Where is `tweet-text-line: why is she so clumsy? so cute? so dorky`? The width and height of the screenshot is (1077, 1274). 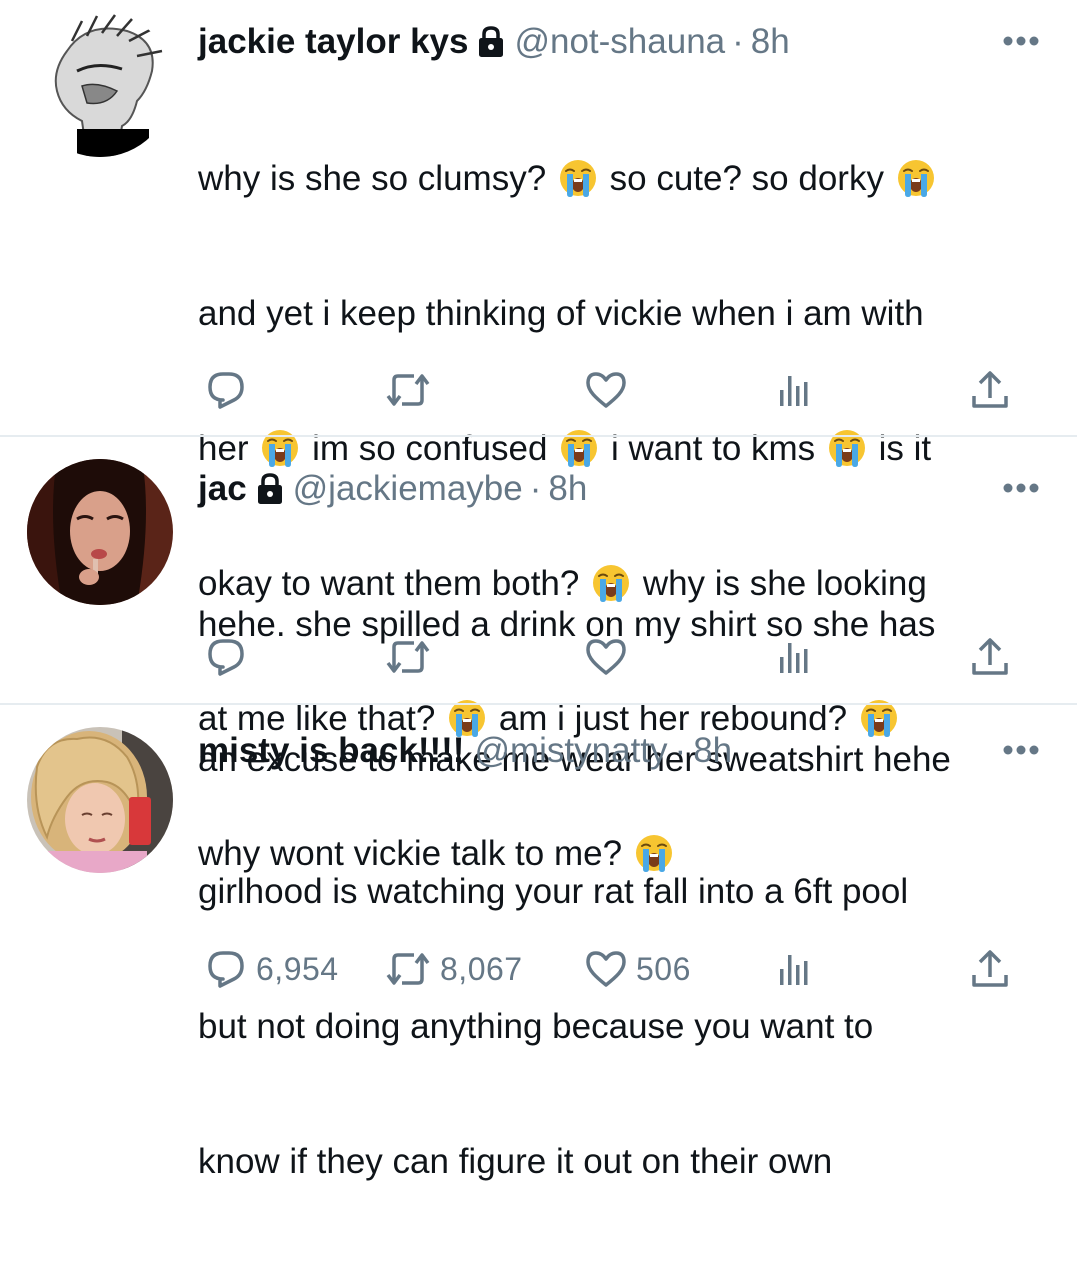 tweet-text-line: why is she so clumsy? so cute? so dorky is located at coordinates (623, 178).